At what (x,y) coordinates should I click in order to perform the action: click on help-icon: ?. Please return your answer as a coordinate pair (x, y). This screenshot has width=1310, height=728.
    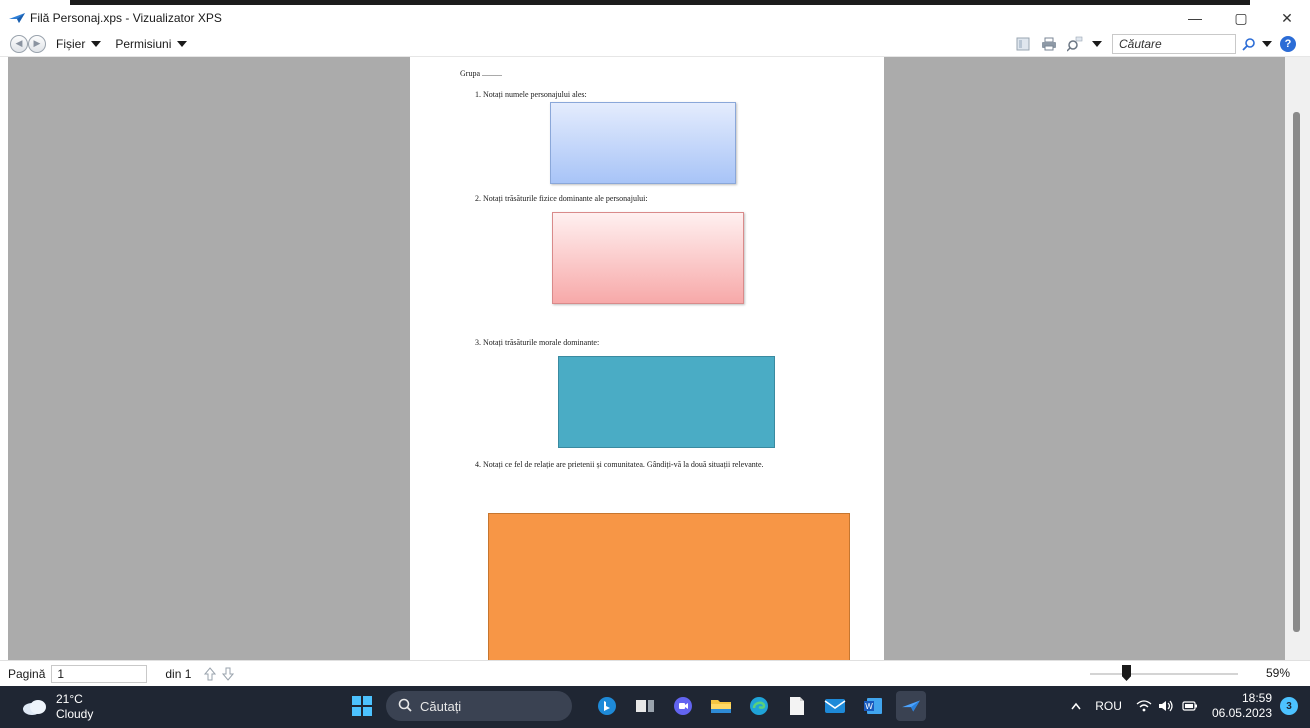
    Looking at the image, I should click on (1288, 44).